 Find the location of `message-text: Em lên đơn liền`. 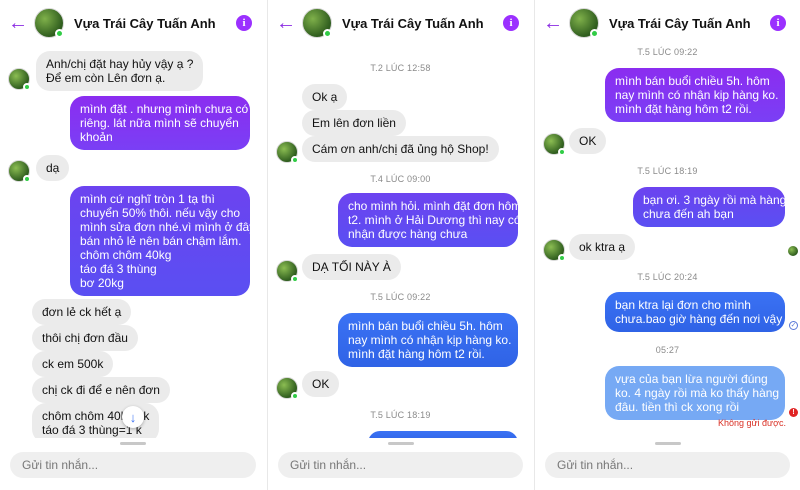

message-text: Em lên đơn liền is located at coordinates (354, 123).